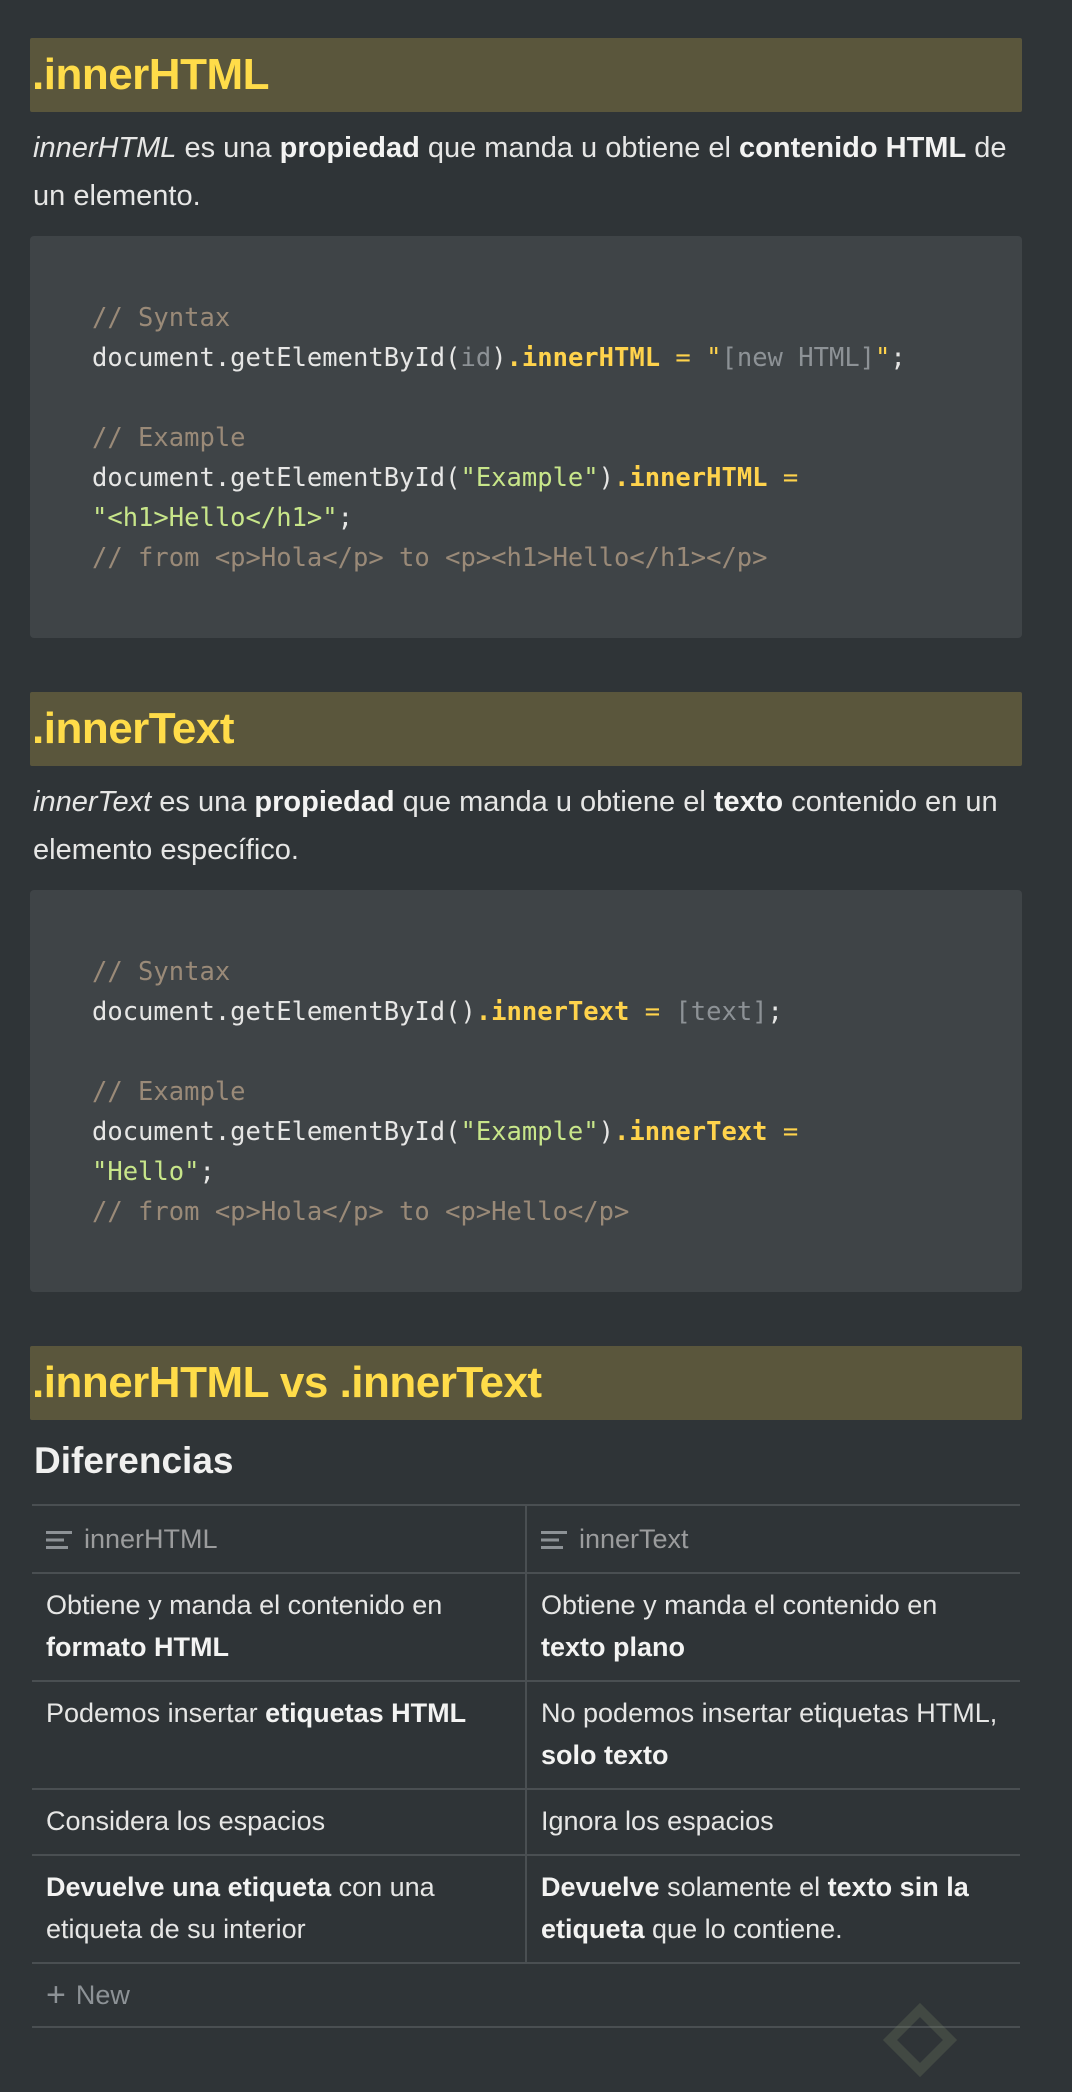 This screenshot has width=1072, height=2092. What do you see at coordinates (102, 1994) in the screenshot?
I see `new-row-label: New` at bounding box center [102, 1994].